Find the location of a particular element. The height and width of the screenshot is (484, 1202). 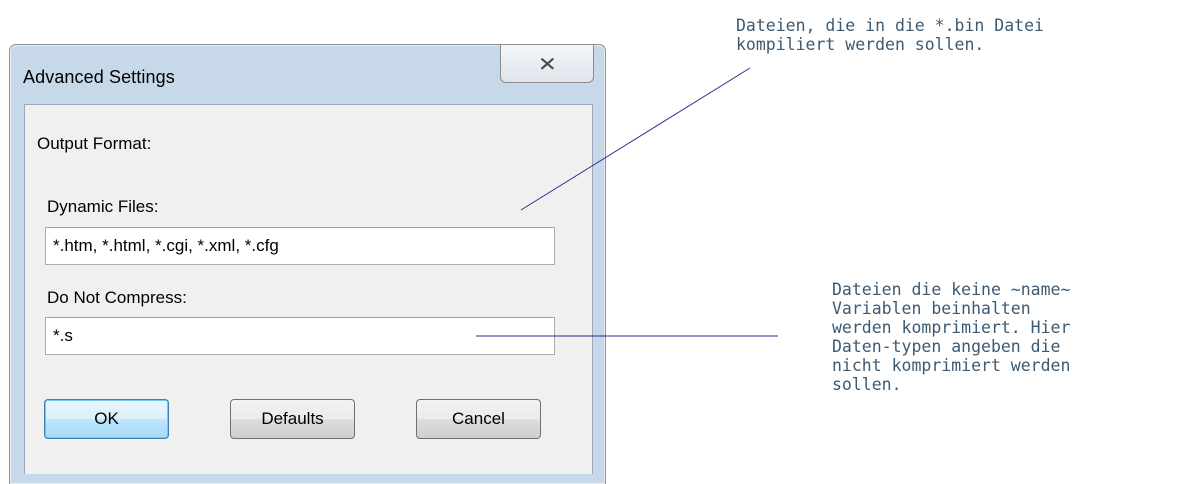

close-button: ✕ is located at coordinates (547, 64).